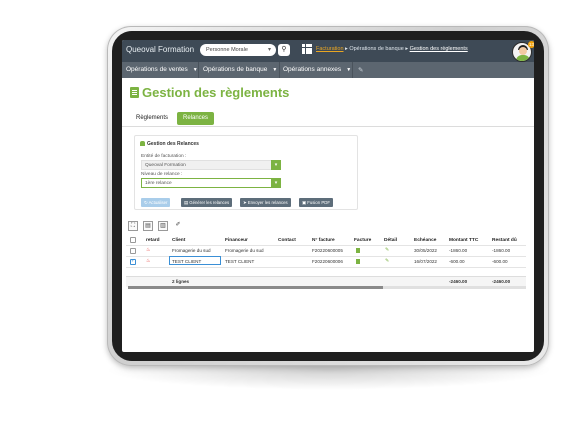  Describe the element at coordinates (162, 174) in the screenshot. I see `level-label: Niveau de relance :` at that location.